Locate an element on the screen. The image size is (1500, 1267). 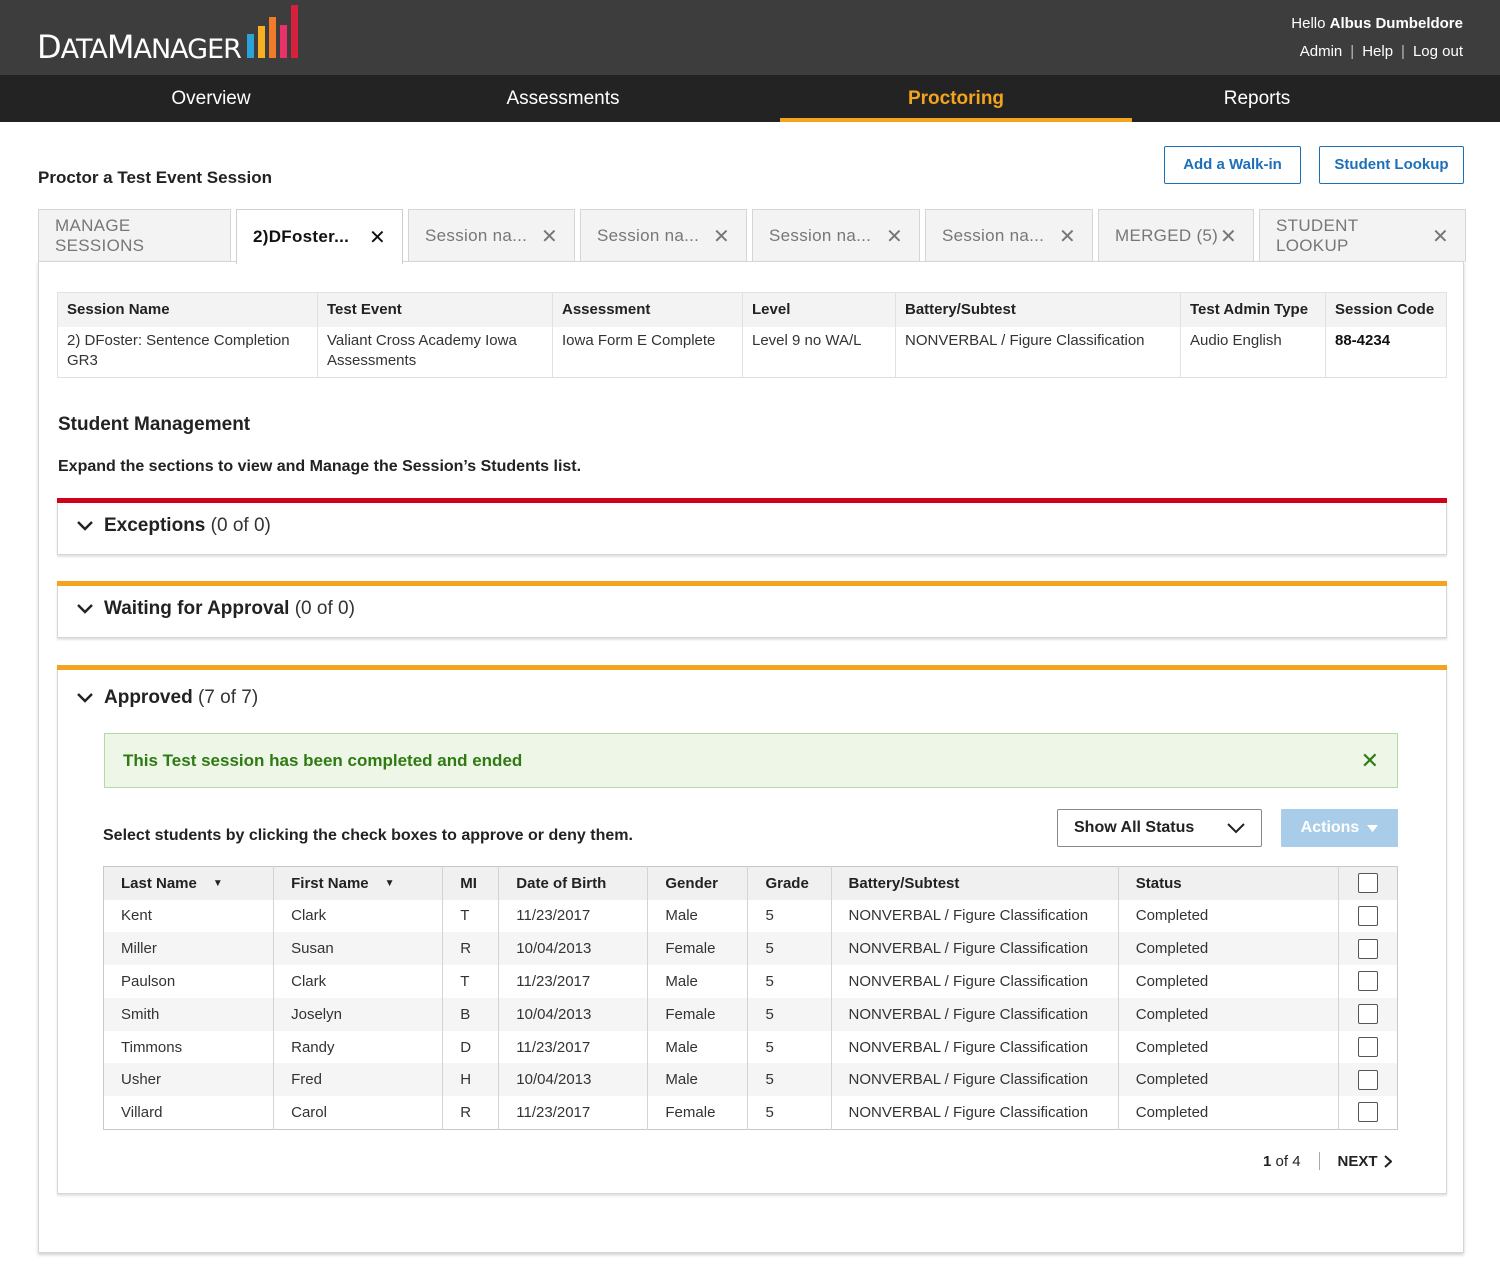
assessment-value: Iowa Form E Complete is located at coordinates (639, 340).